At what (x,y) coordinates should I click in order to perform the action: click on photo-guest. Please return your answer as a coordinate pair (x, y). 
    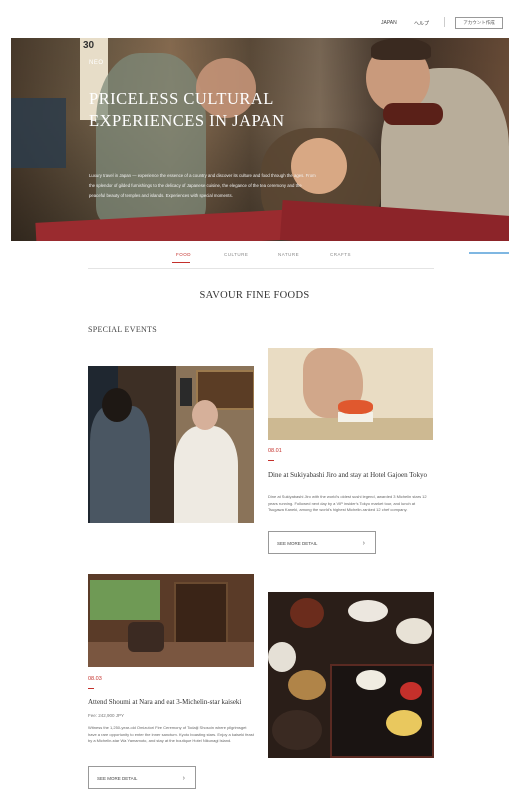
    Looking at the image, I should click on (120, 464).